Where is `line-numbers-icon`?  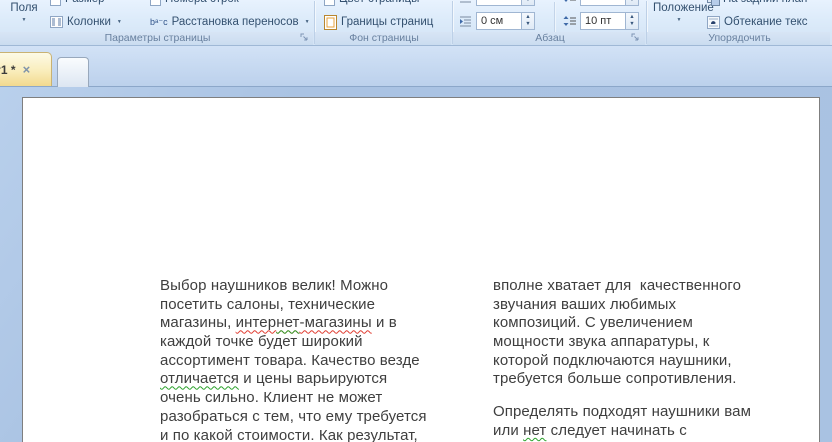 line-numbers-icon is located at coordinates (155, 3).